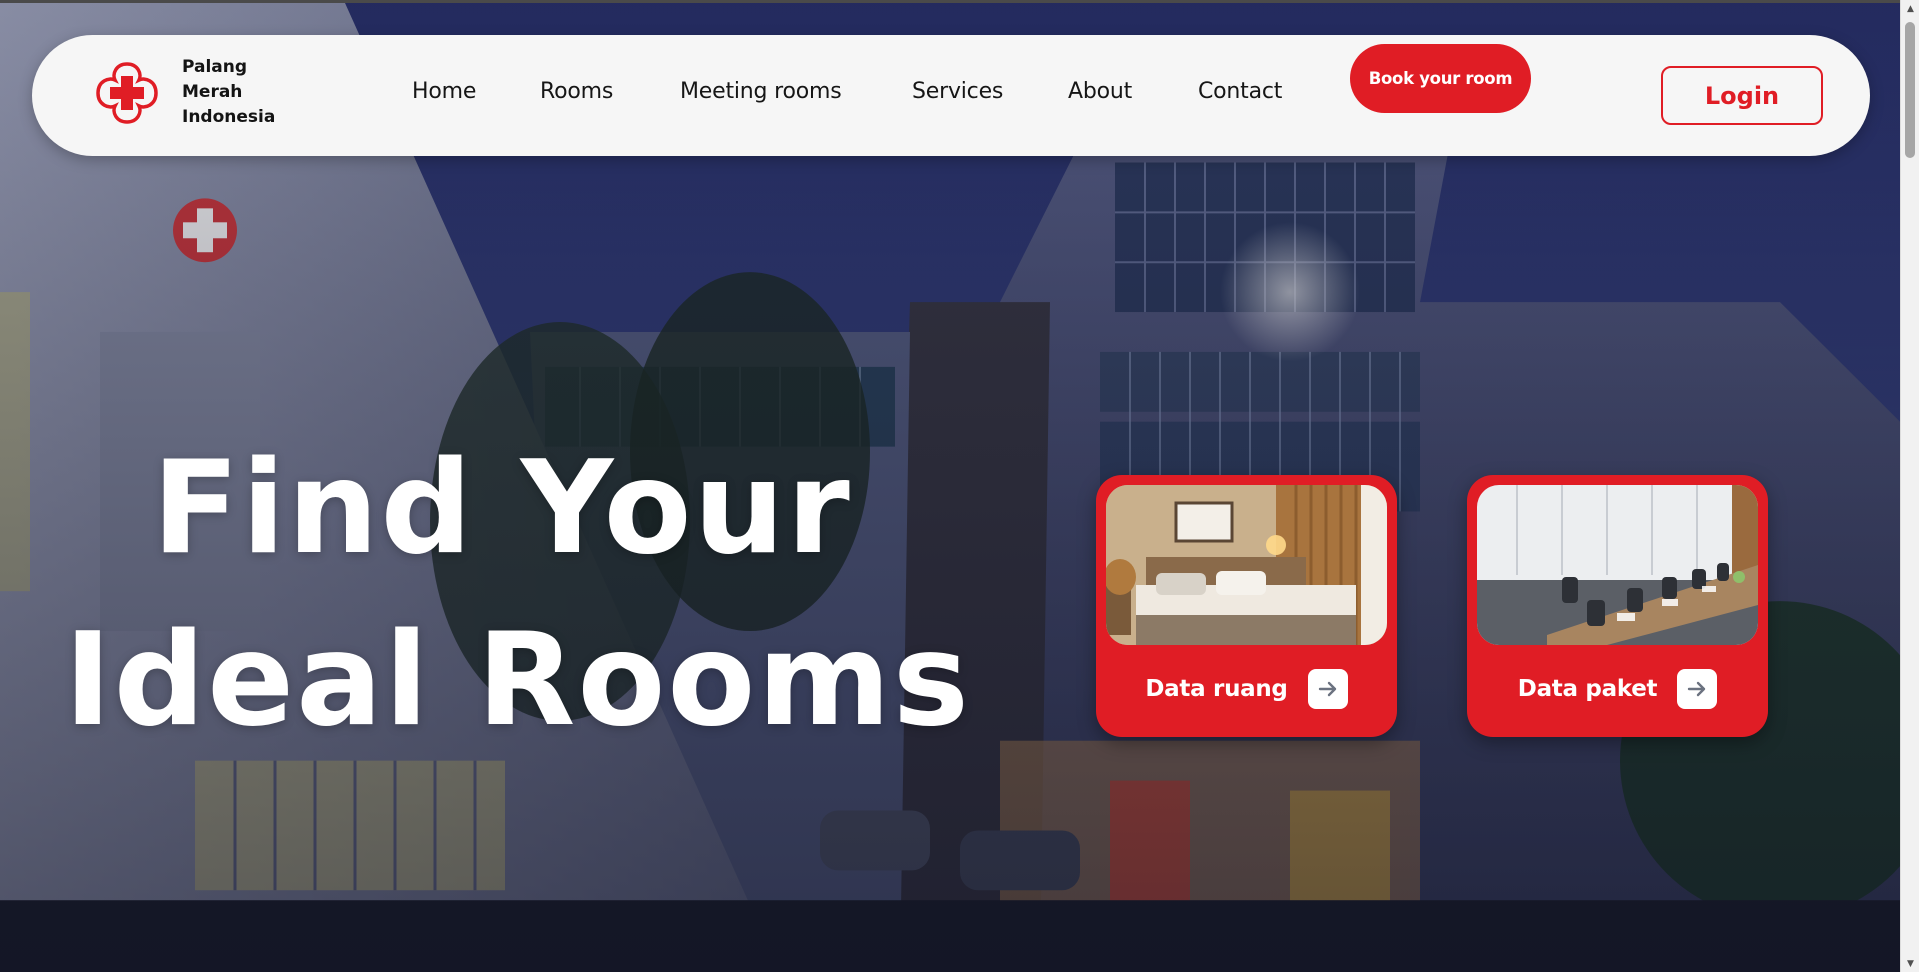 This screenshot has height=972, width=1919. Describe the element at coordinates (502, 508) in the screenshot. I see `hero-heading-line-1: Find Your` at that location.